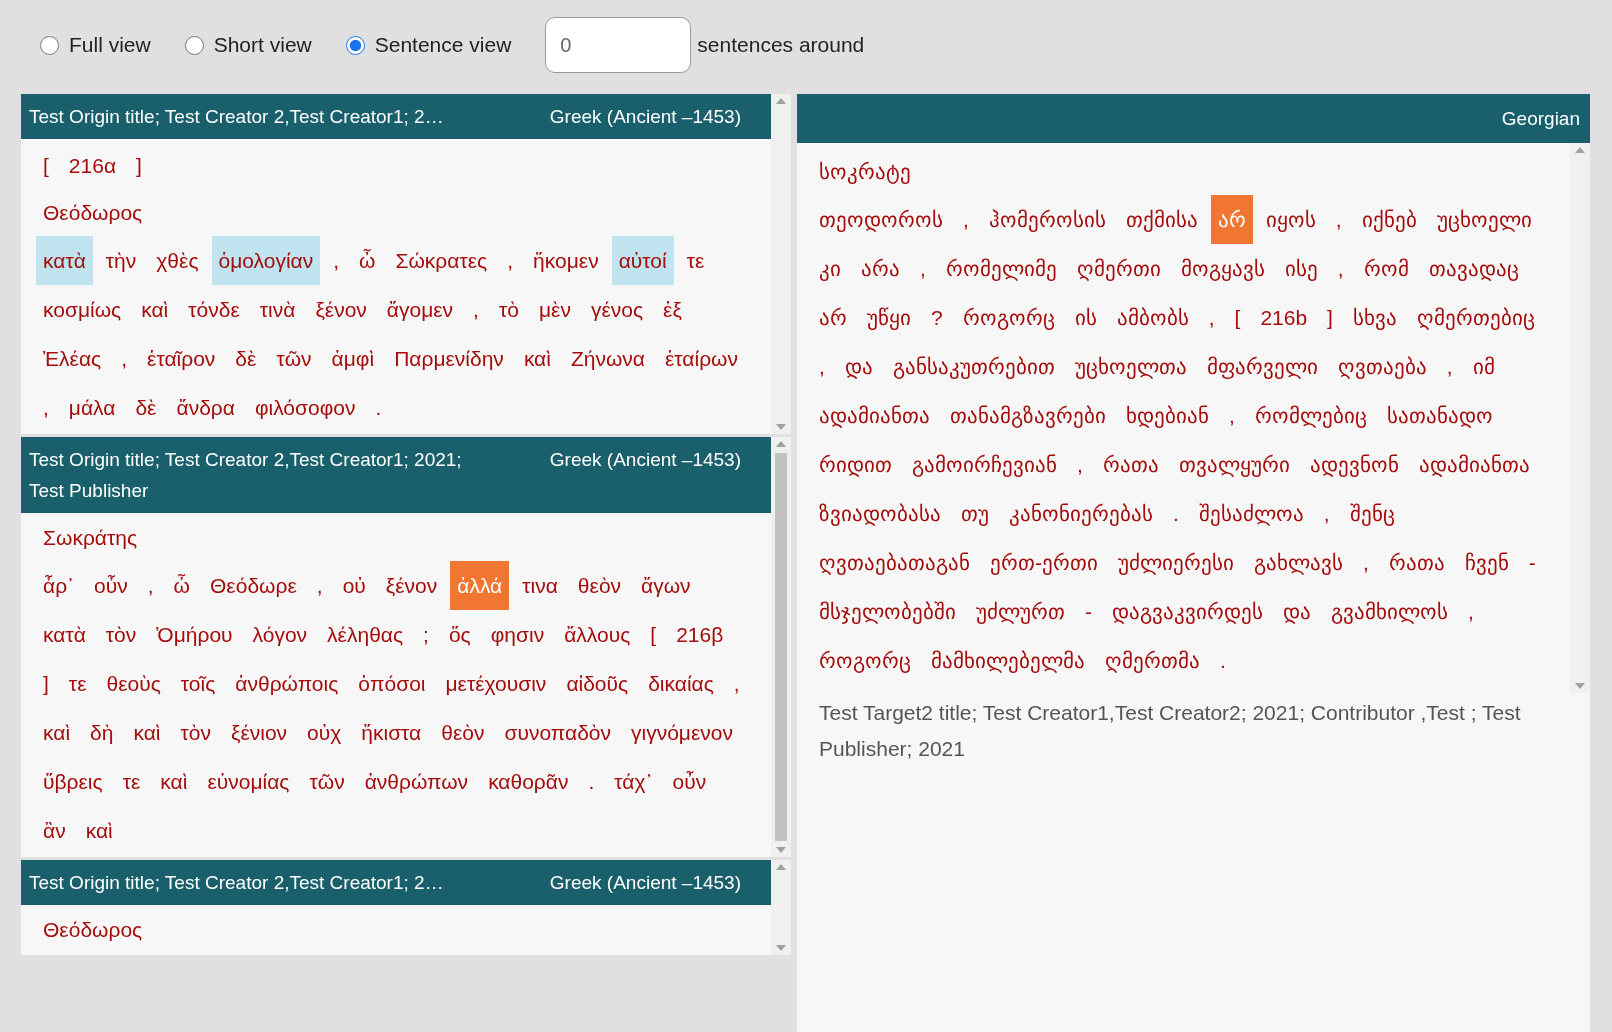 The height and width of the screenshot is (1032, 1612). Describe the element at coordinates (607, 358) in the screenshot. I see `word: Ζήνωνα` at that location.